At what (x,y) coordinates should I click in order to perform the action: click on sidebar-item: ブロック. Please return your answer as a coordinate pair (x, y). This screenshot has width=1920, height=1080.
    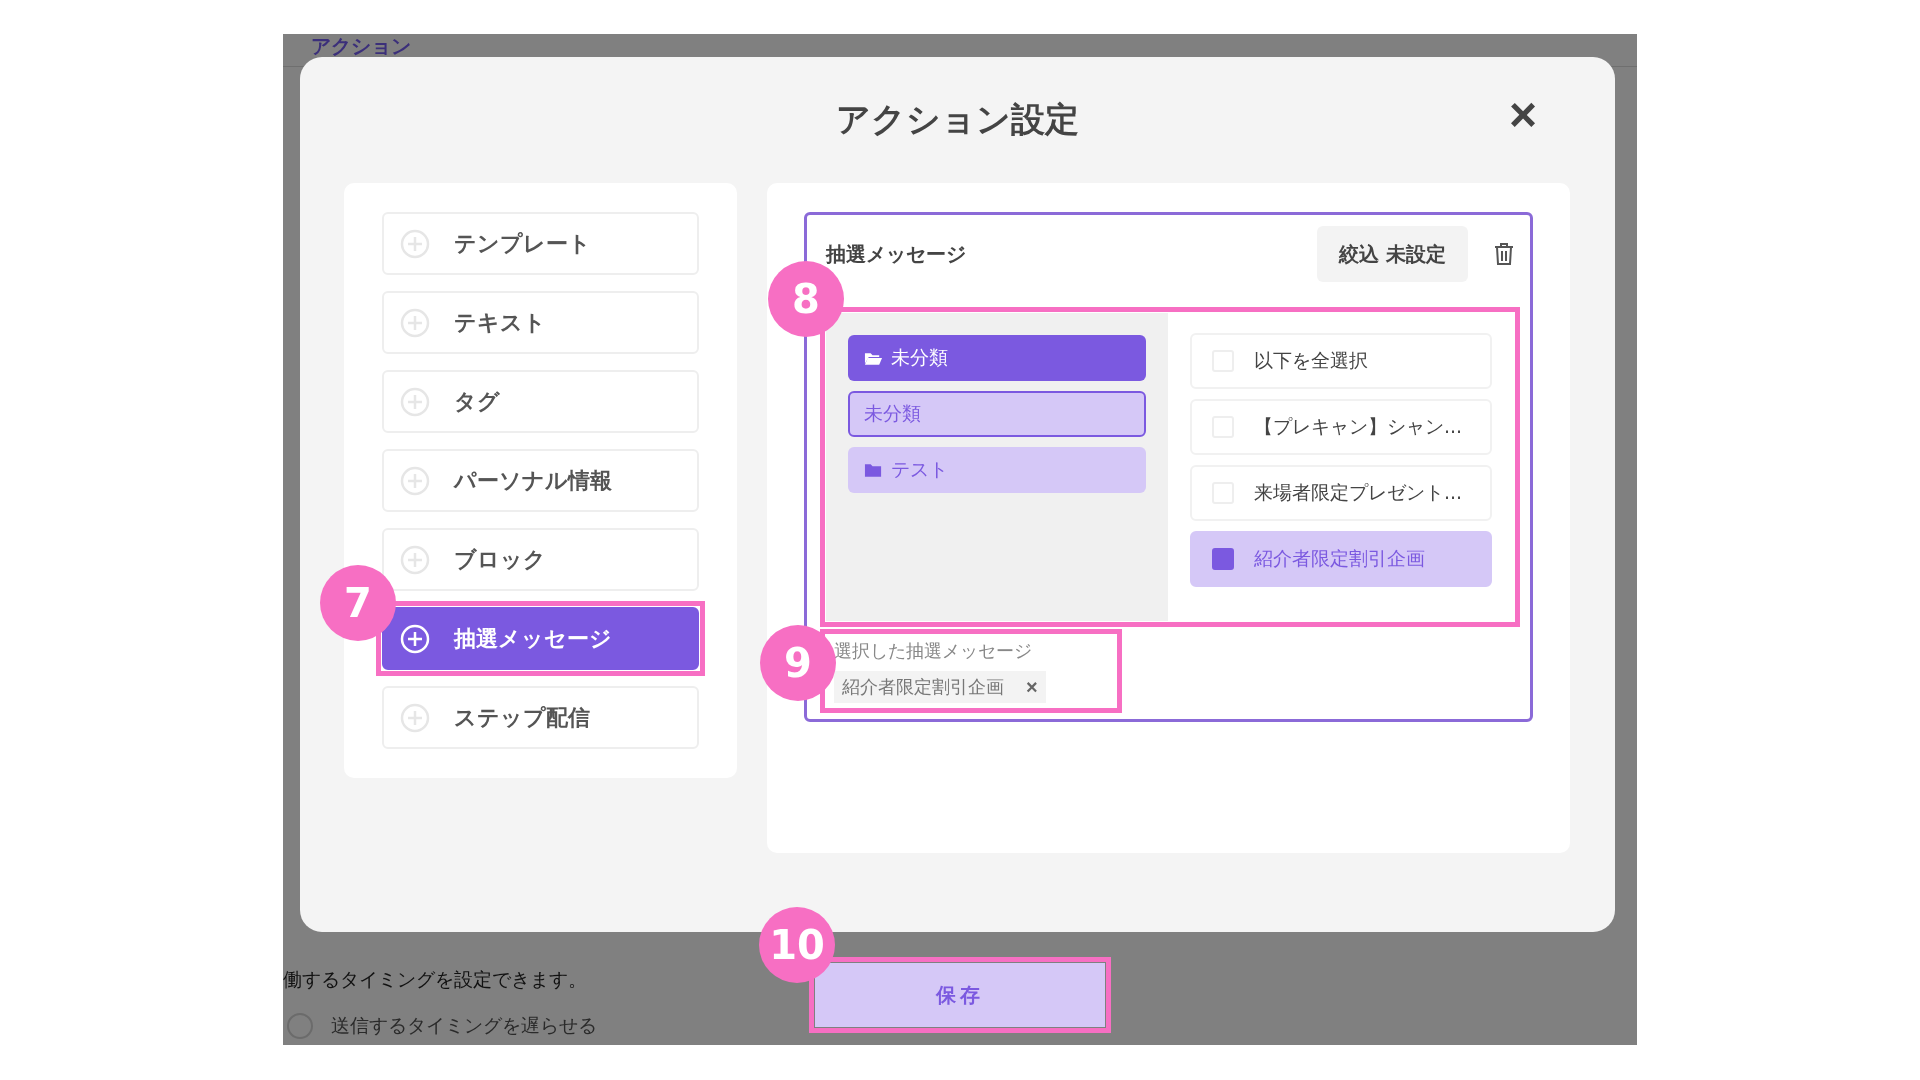
    Looking at the image, I should click on (540, 559).